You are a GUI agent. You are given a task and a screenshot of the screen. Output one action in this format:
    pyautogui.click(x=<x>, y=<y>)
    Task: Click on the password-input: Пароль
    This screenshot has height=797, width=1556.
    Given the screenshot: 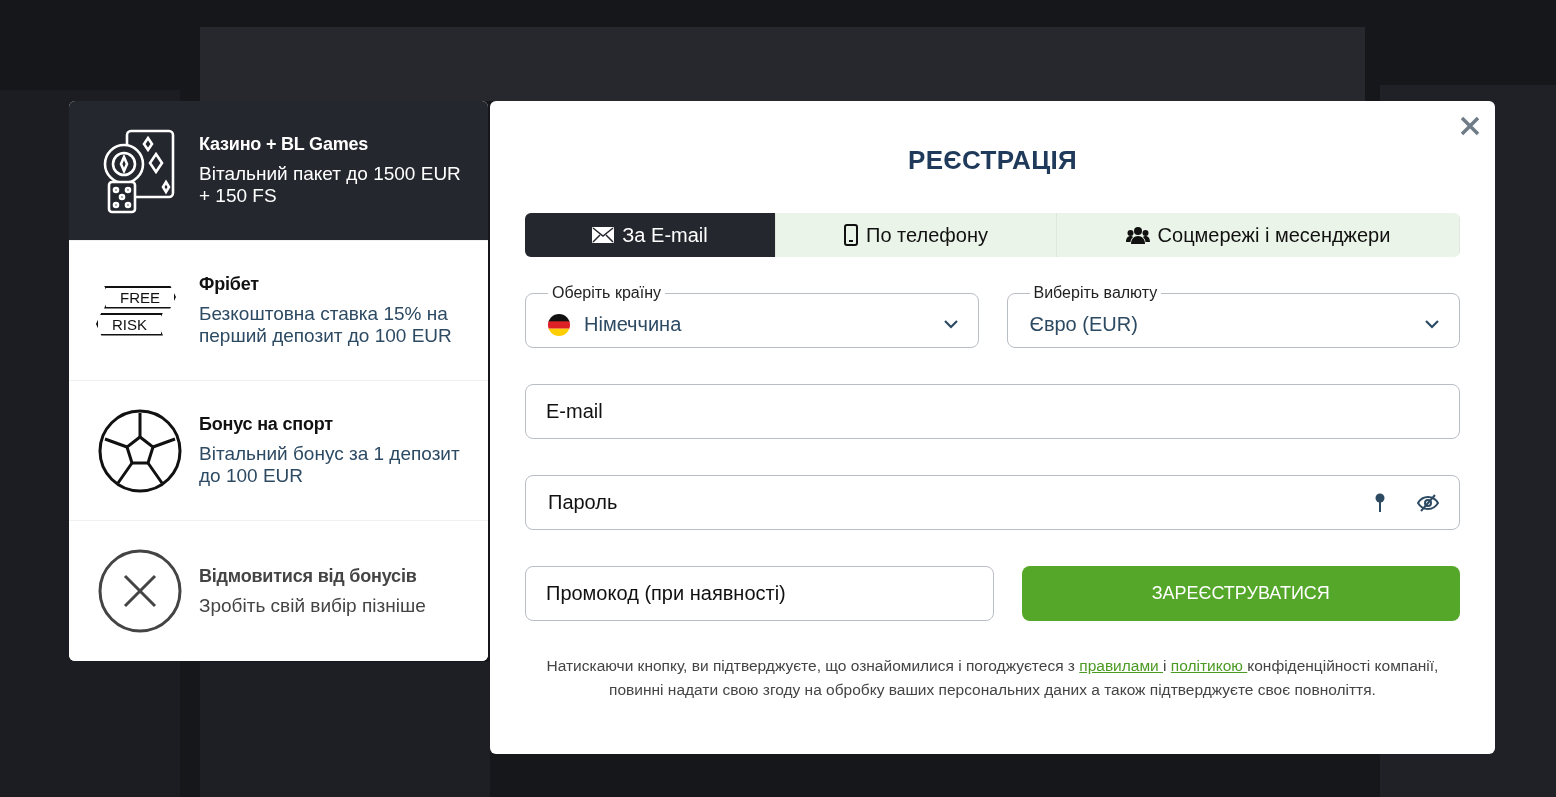 What is the action you would take?
    pyautogui.click(x=944, y=502)
    